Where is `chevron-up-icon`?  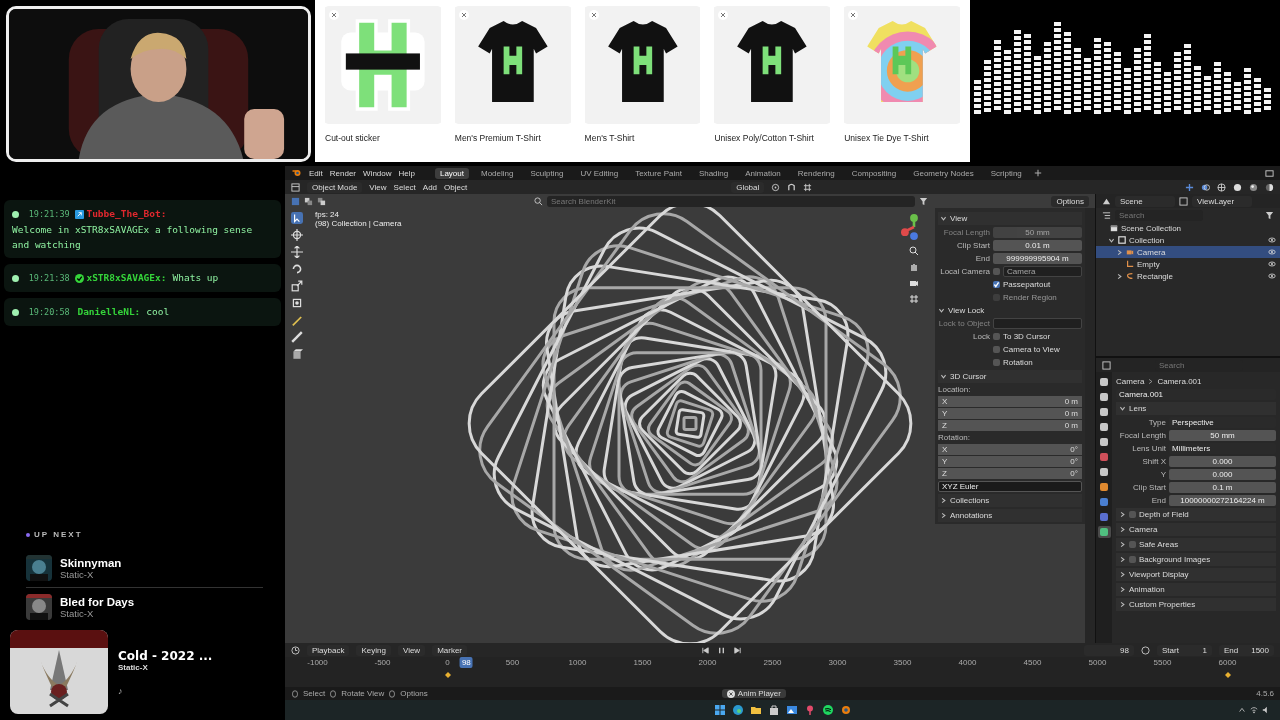
chevron-up-icon is located at coordinates (1242, 710).